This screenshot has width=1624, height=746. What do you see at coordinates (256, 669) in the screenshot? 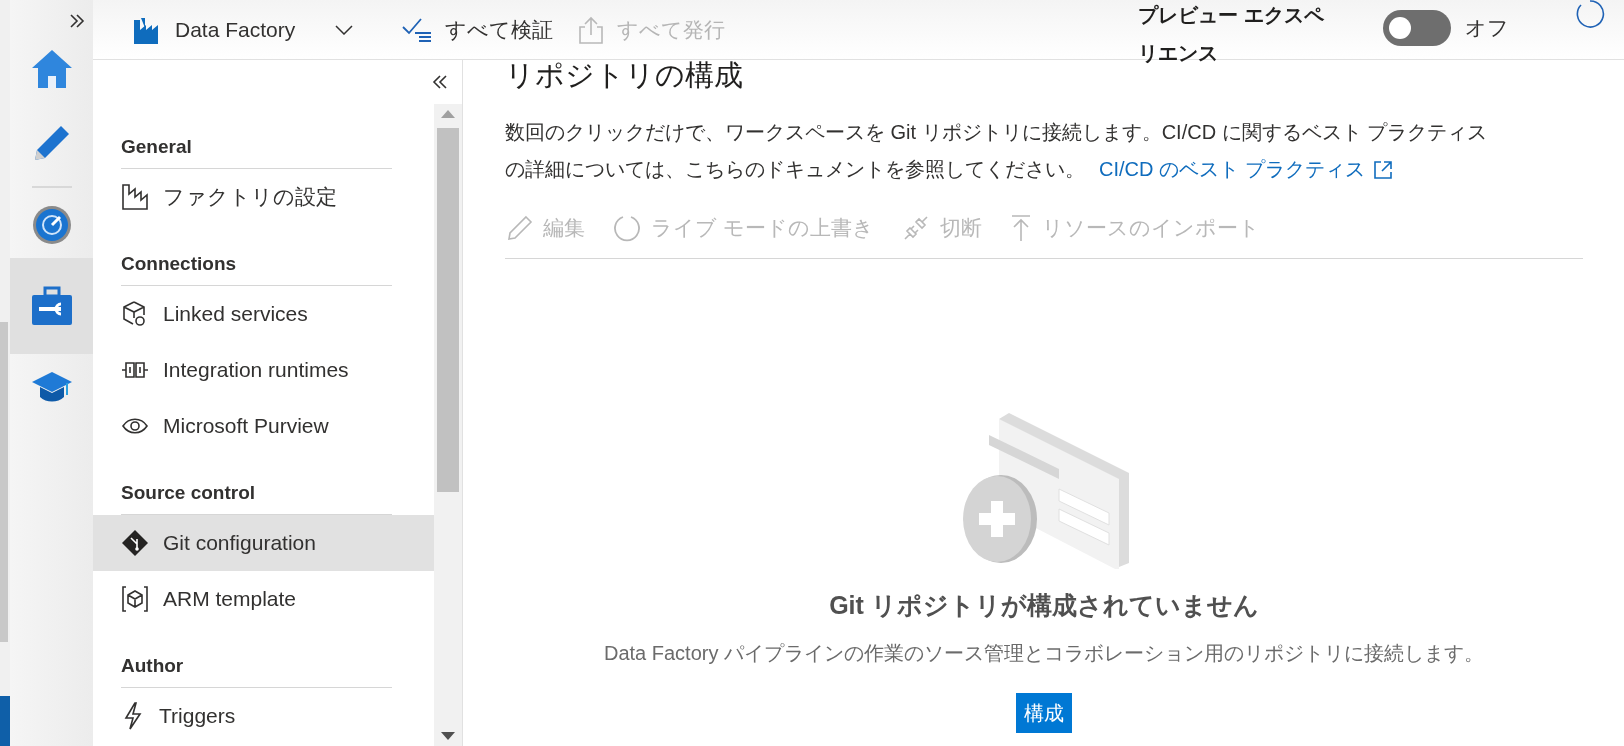
I see `section-heading: Author` at bounding box center [256, 669].